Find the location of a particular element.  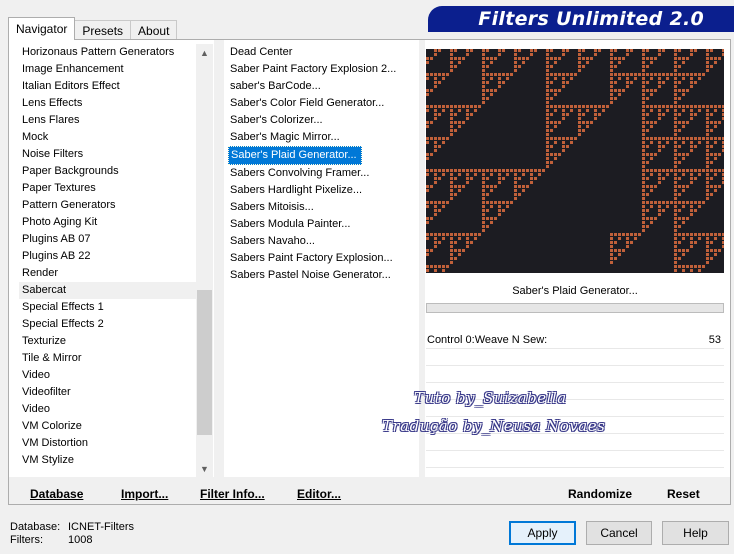

watermark-line1: Tuto by_Suizabella is located at coordinates (490, 398).